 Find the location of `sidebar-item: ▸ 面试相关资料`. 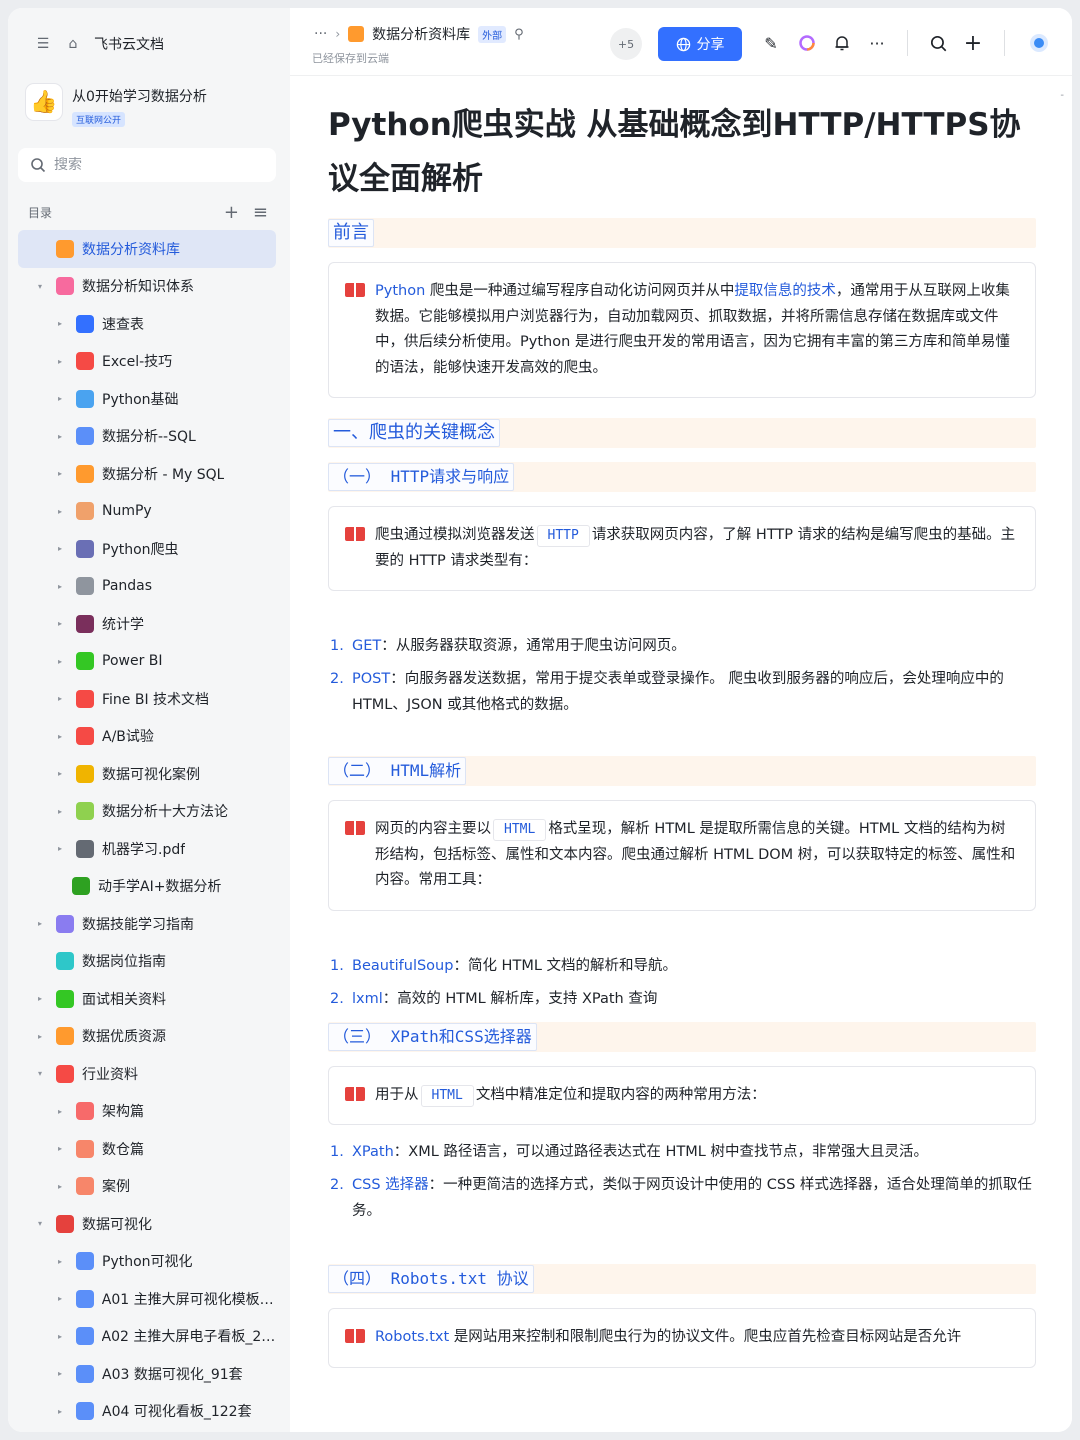

sidebar-item: ▸ 面试相关资料 is located at coordinates (147, 999).